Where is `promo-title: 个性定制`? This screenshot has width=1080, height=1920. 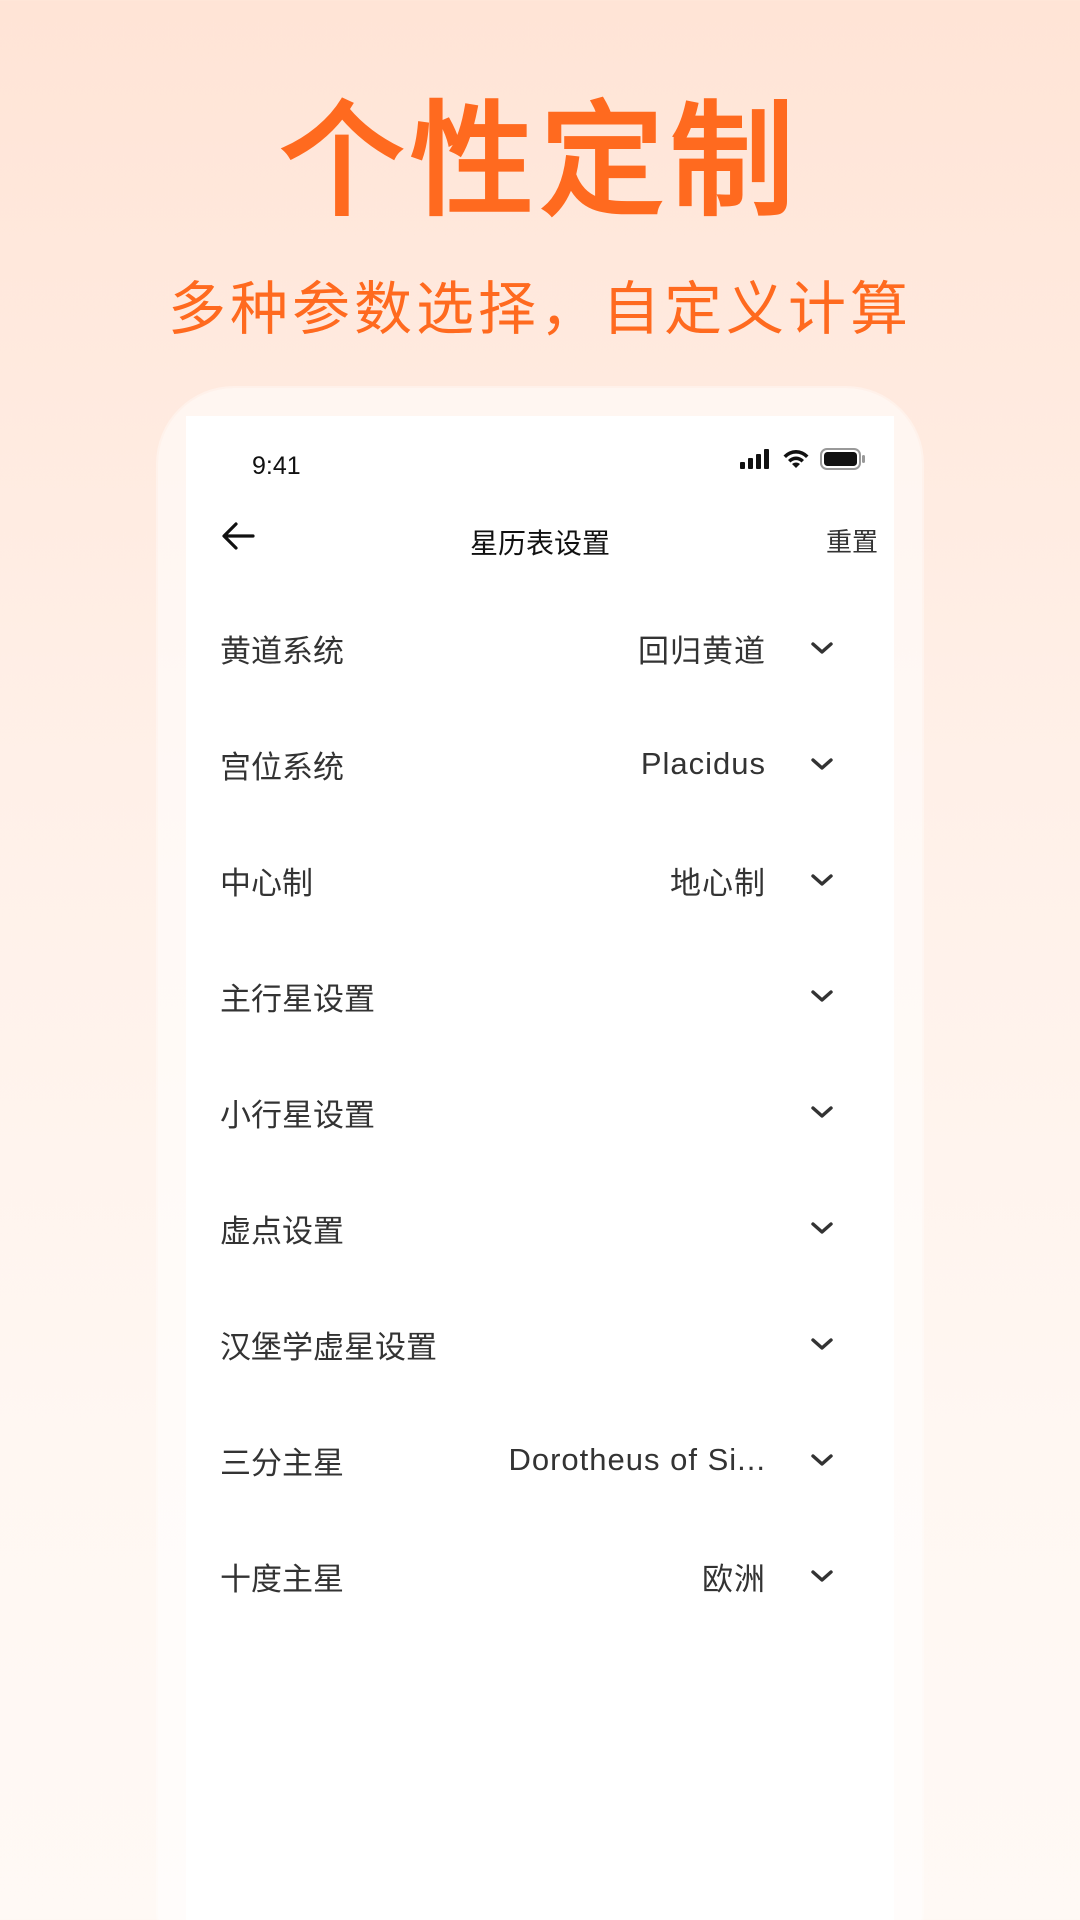
promo-title: 个性定制 is located at coordinates (539, 162).